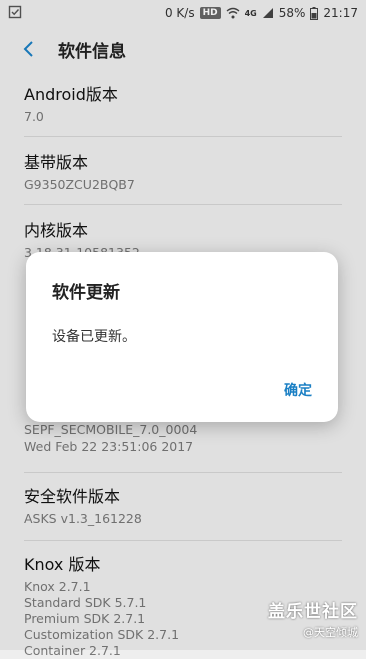 This screenshot has height=659, width=366. I want to click on dialog-title: 软件更新, so click(86, 293).